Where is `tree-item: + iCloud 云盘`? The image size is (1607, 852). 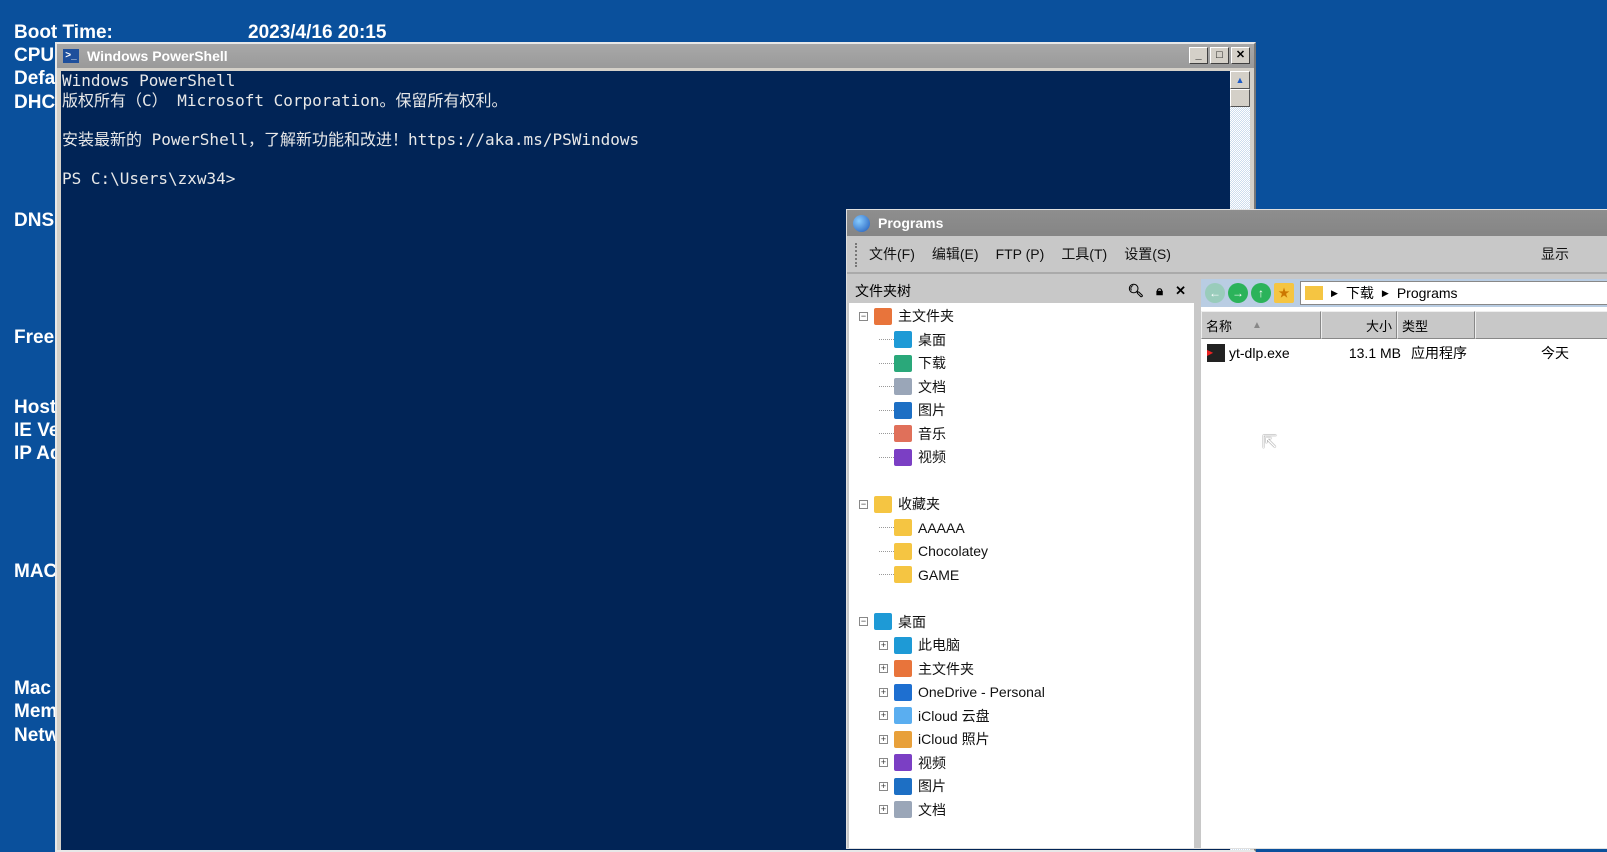 tree-item: + iCloud 云盘 is located at coordinates (934, 716).